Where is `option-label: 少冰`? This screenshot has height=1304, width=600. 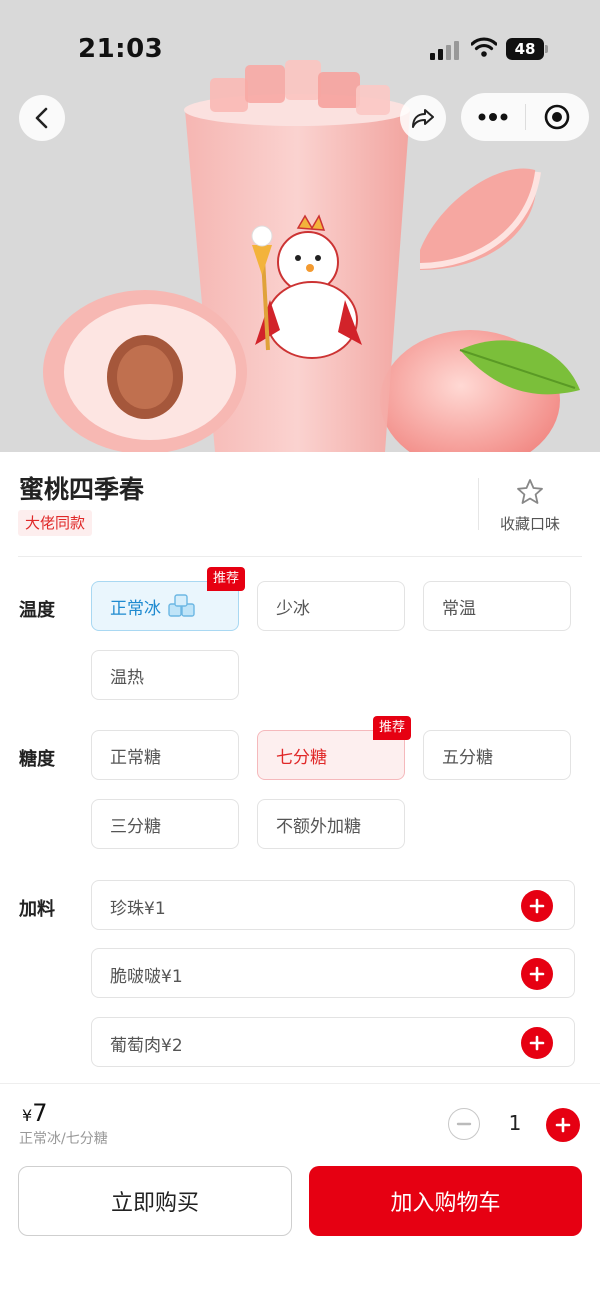
option-label: 少冰 is located at coordinates (293, 608).